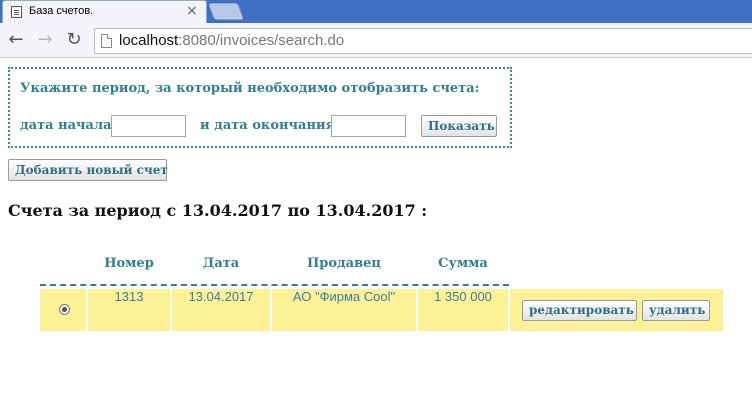 This screenshot has height=411, width=752. What do you see at coordinates (509, 310) in the screenshot?
I see `column-divider` at bounding box center [509, 310].